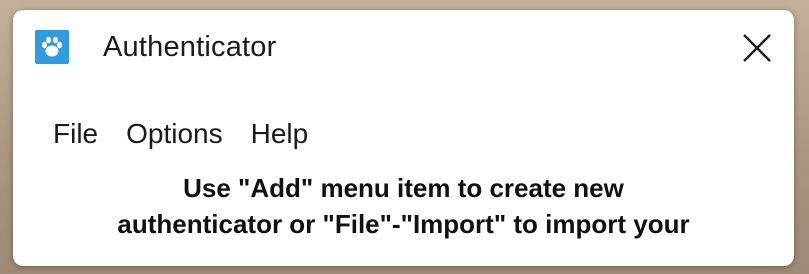 The height and width of the screenshot is (274, 809). What do you see at coordinates (174, 134) in the screenshot?
I see `menu-options: Options` at bounding box center [174, 134].